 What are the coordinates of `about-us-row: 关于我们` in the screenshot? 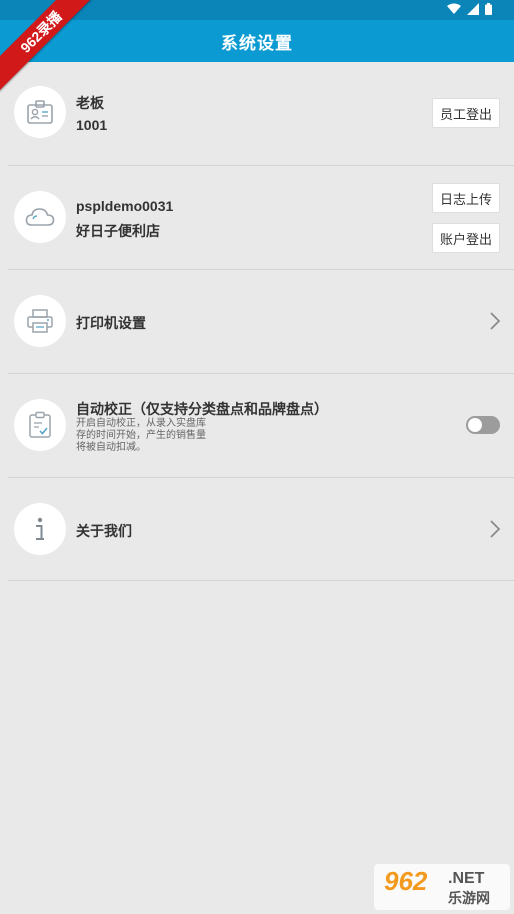 It's located at (261, 529).